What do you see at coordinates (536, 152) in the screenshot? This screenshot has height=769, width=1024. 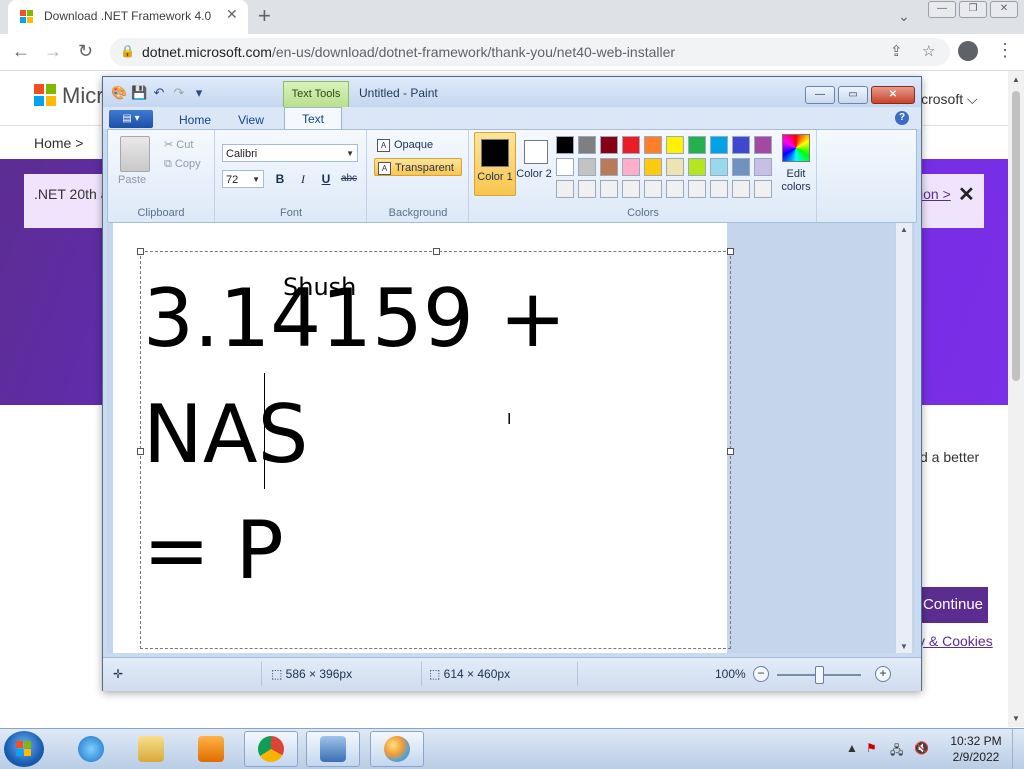 I see `color2-swatch` at bounding box center [536, 152].